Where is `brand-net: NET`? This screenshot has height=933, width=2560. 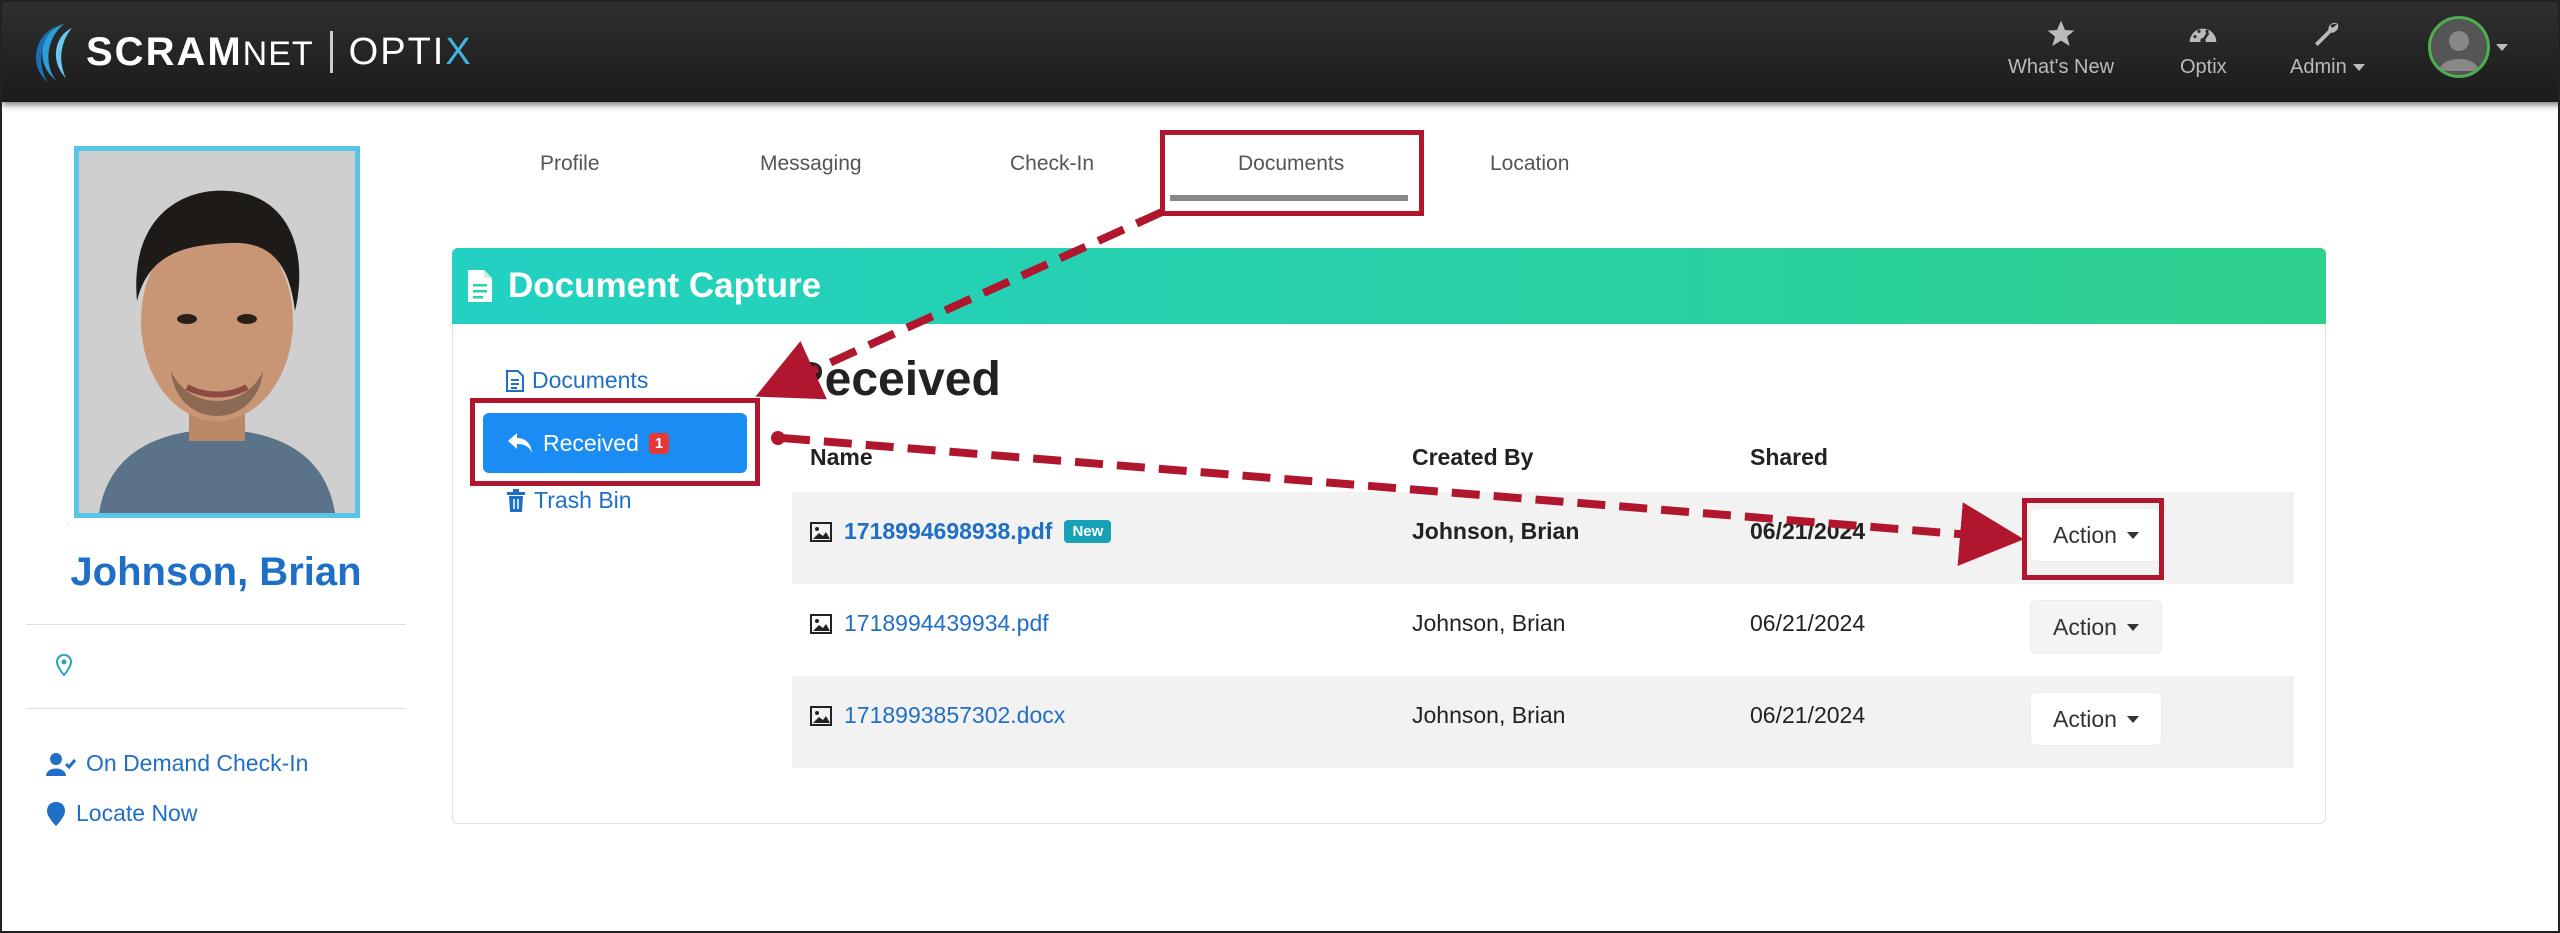 brand-net: NET is located at coordinates (278, 53).